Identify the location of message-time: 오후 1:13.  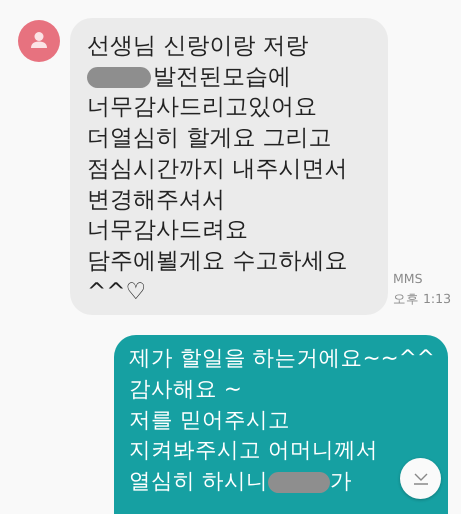
(422, 299).